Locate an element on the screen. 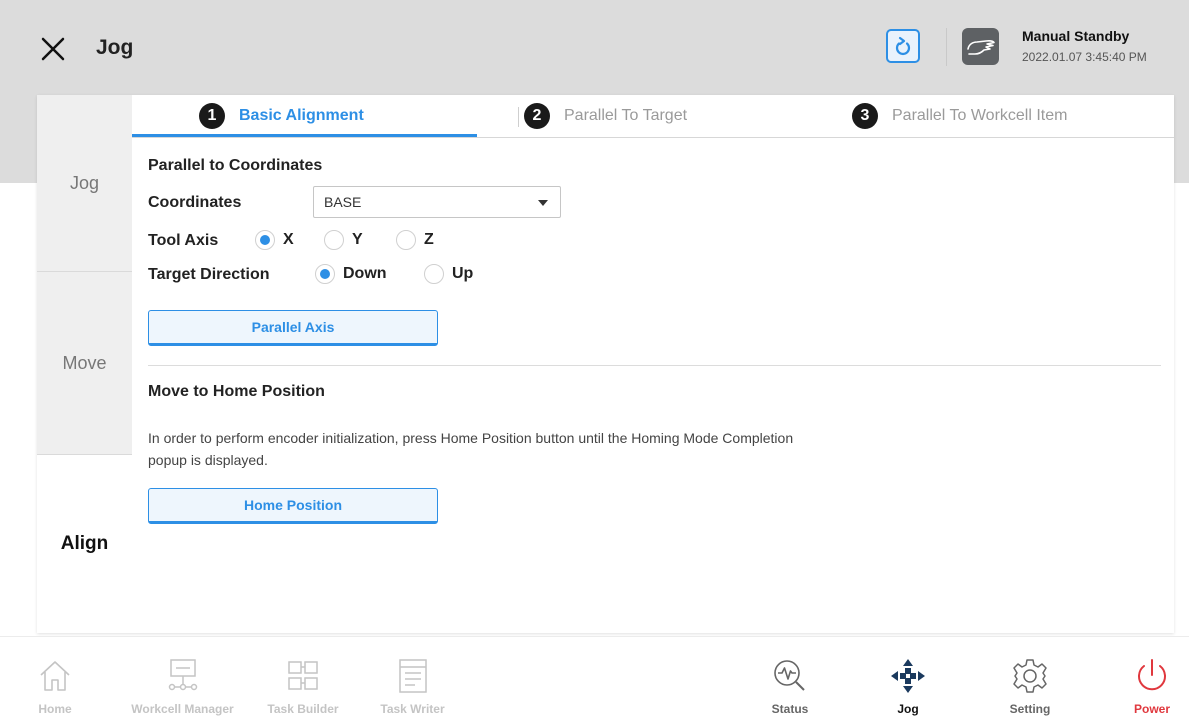 The height and width of the screenshot is (718, 1189). nav-item-task-builder: Task Builder is located at coordinates (303, 677).